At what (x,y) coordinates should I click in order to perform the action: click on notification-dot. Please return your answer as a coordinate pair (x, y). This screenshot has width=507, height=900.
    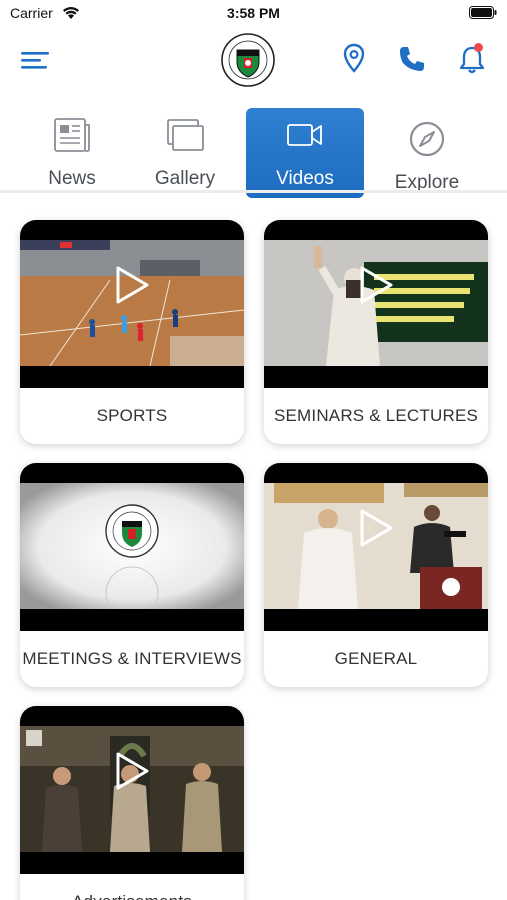
    Looking at the image, I should click on (478, 47).